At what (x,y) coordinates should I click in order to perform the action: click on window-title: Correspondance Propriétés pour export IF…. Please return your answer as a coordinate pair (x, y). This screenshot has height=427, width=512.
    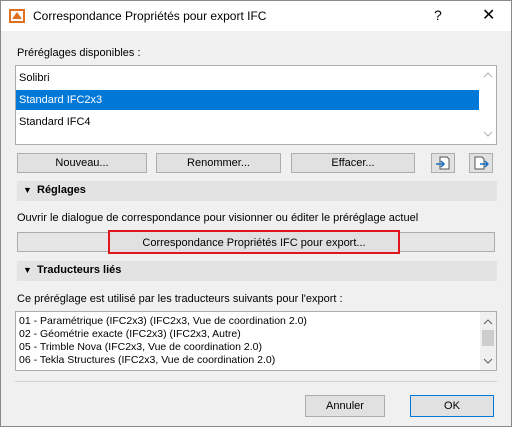
    Looking at the image, I should click on (150, 16).